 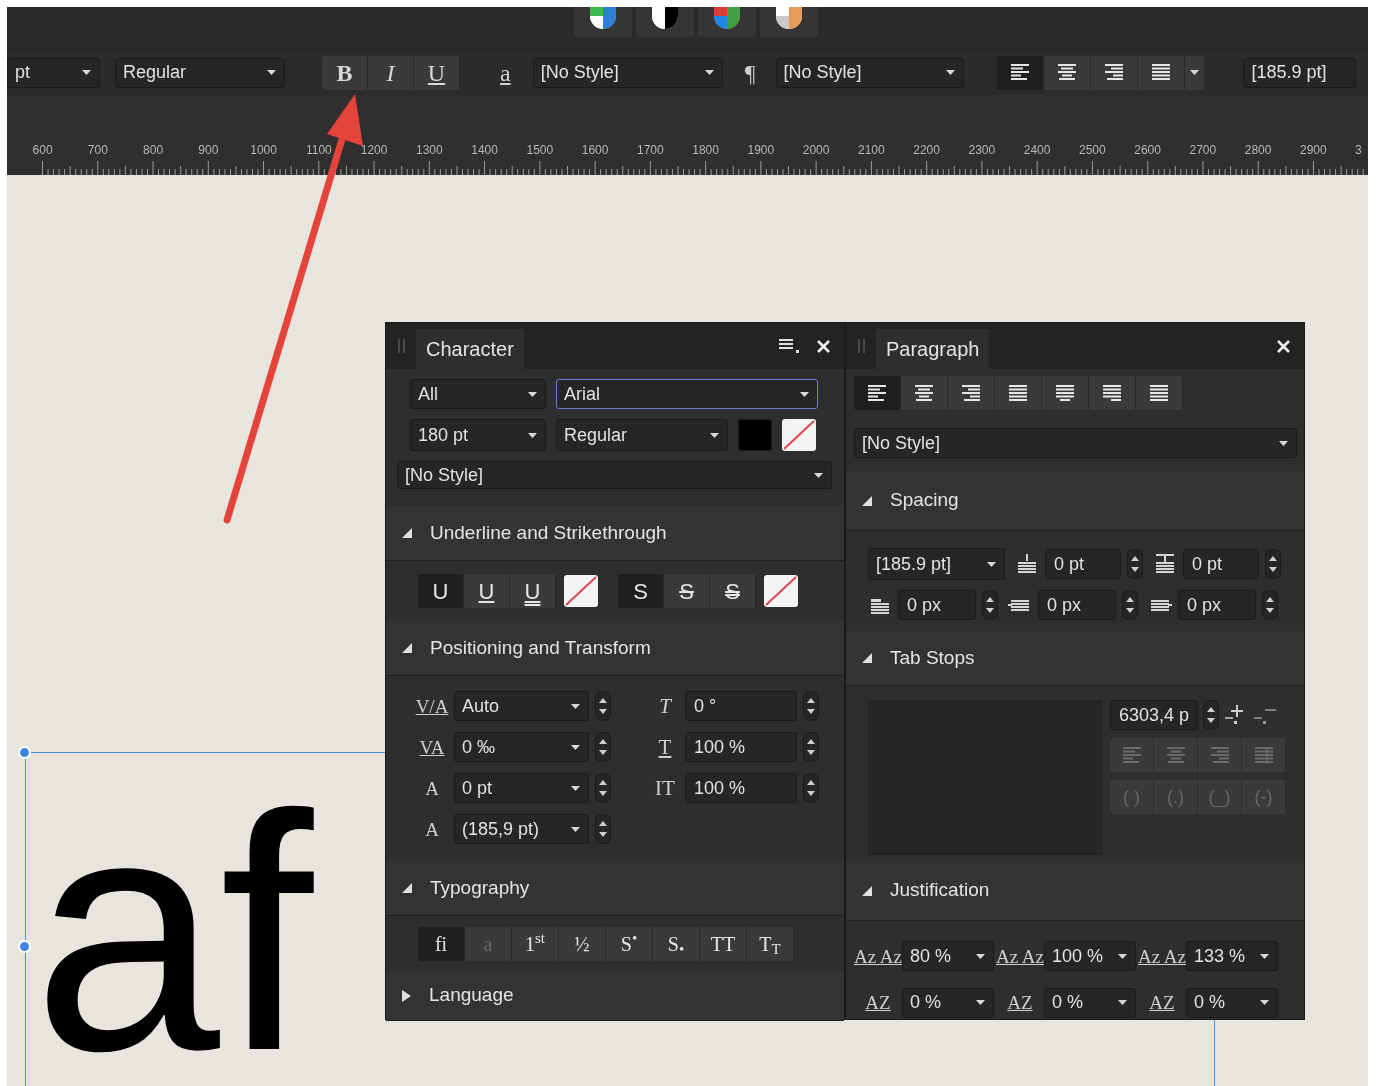 I want to click on typography-feature-button: S$^{•}$, so click(x=629, y=943).